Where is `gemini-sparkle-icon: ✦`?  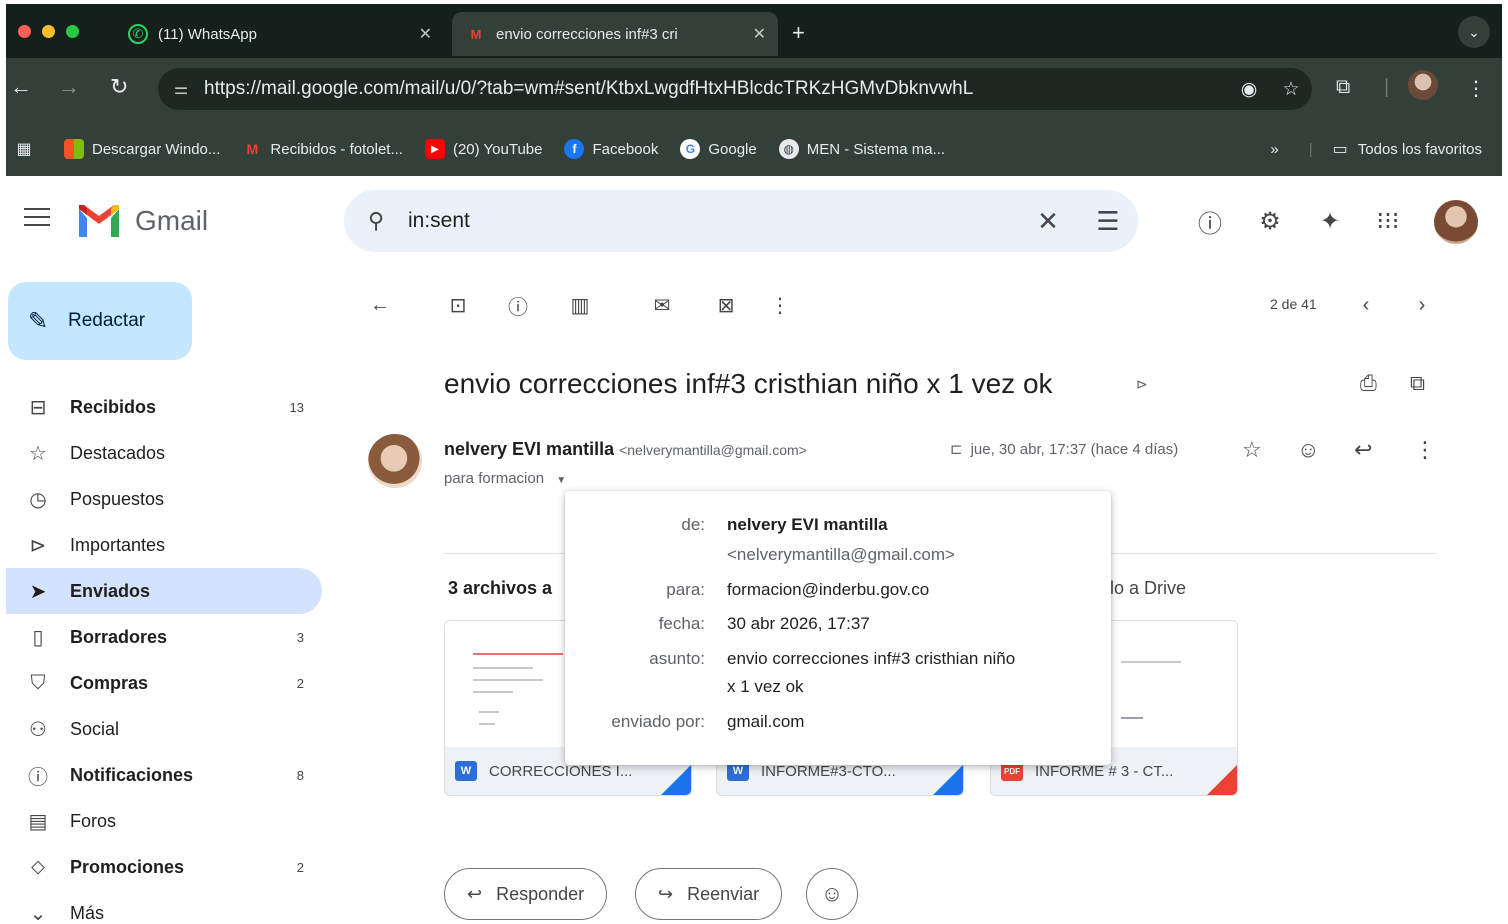 gemini-sparkle-icon: ✦ is located at coordinates (1330, 221).